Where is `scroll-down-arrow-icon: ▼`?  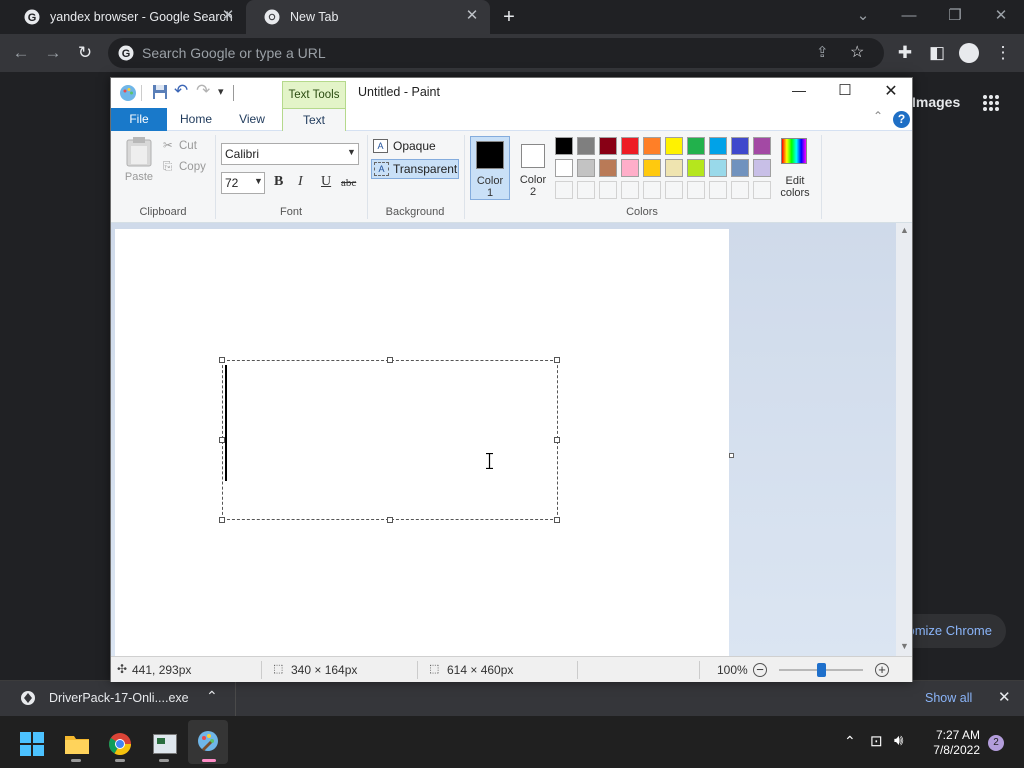 scroll-down-arrow-icon: ▼ is located at coordinates (904, 646).